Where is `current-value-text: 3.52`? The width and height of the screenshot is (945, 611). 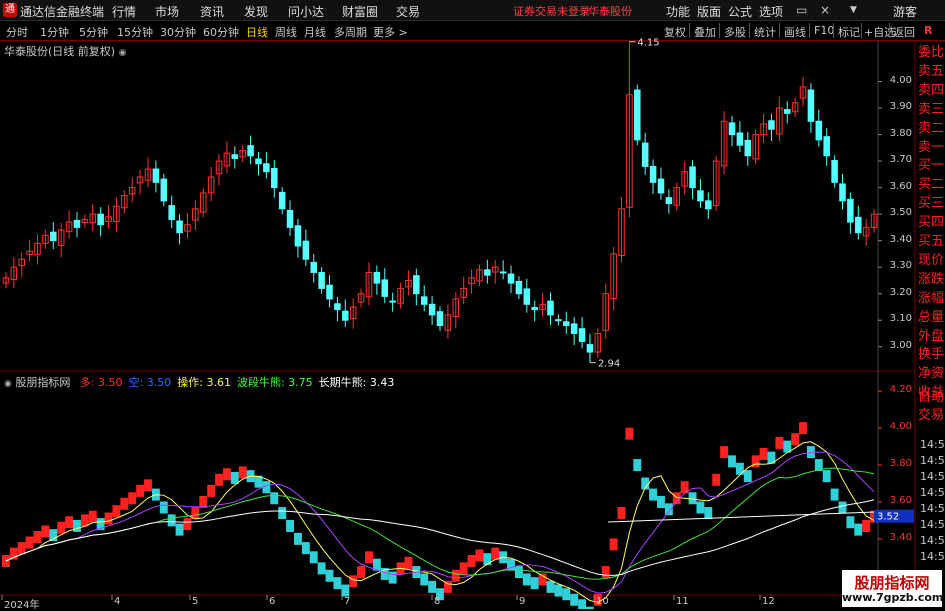
current-value-text: 3.52 is located at coordinates (888, 517).